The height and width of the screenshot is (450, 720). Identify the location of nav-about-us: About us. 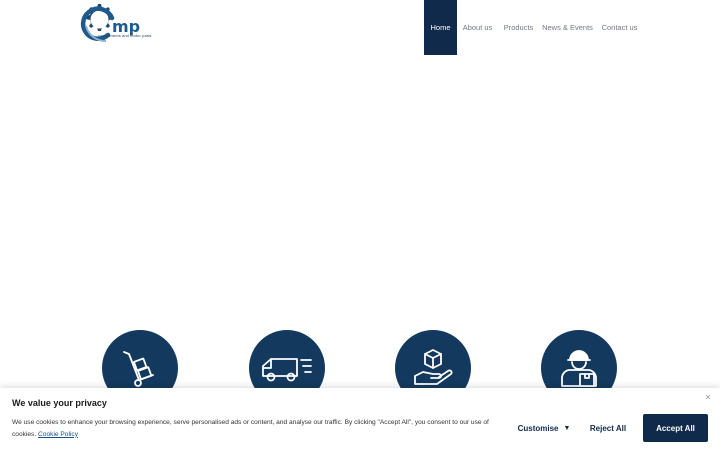
(477, 27).